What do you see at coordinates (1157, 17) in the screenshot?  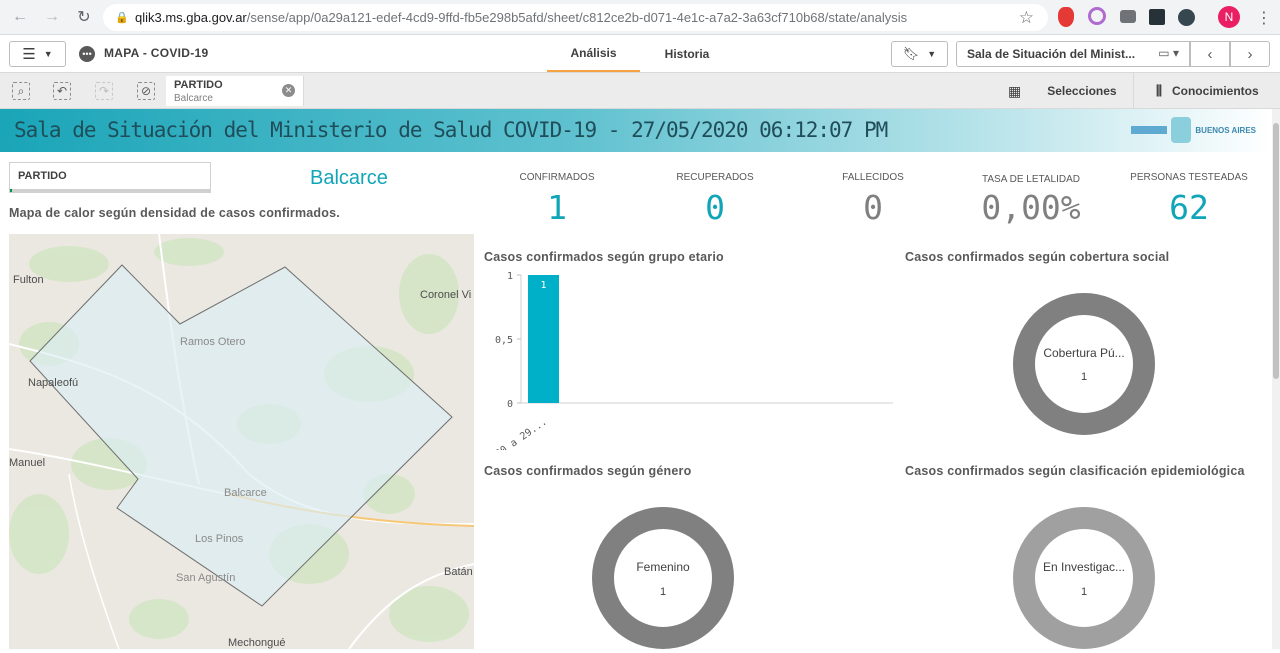 I see `extension-square-icon` at bounding box center [1157, 17].